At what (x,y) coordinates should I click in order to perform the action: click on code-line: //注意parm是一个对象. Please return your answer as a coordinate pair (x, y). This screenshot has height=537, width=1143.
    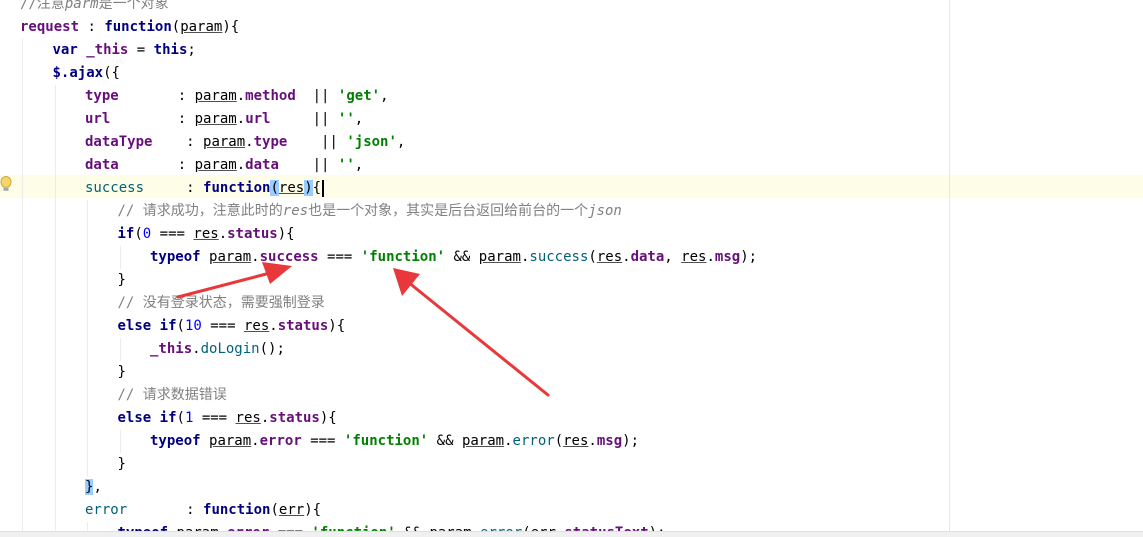
    Looking at the image, I should click on (94, 8).